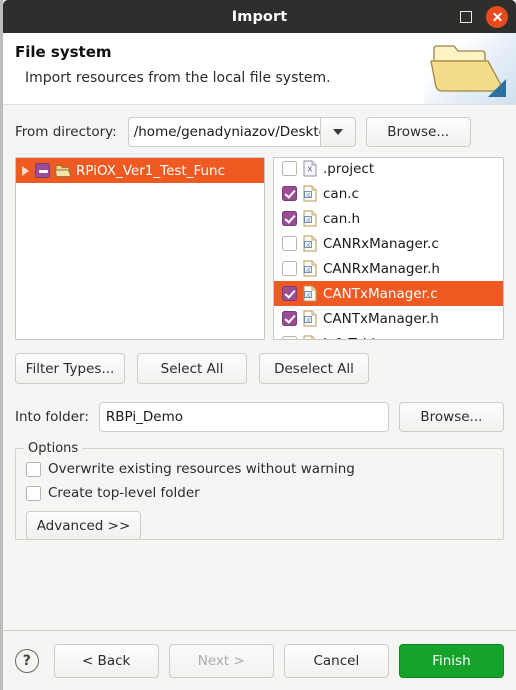 The height and width of the screenshot is (690, 516). I want to click on from-directory-label: From directory:, so click(66, 132).